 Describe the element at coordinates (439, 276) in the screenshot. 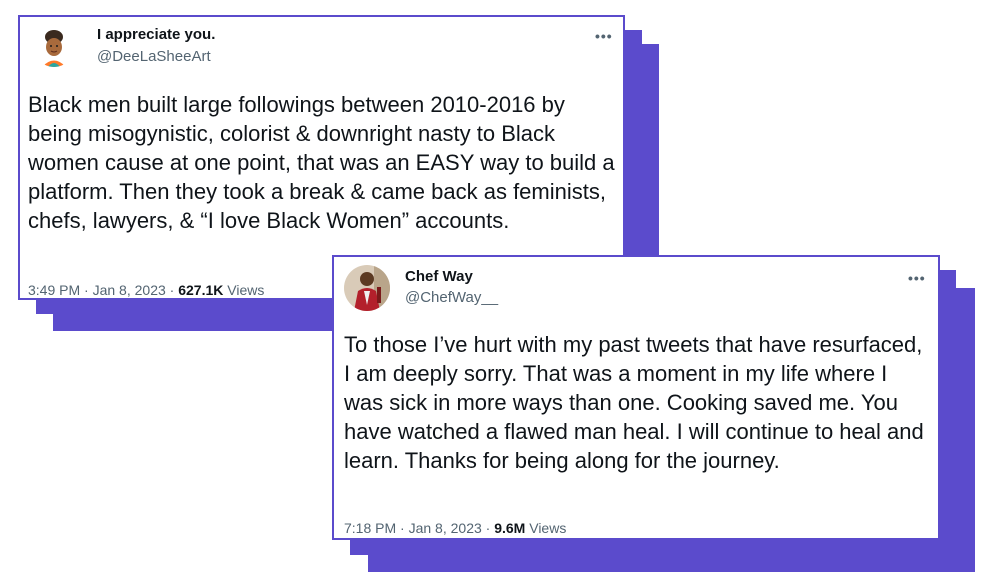

I see `display-name: Chef Way` at that location.